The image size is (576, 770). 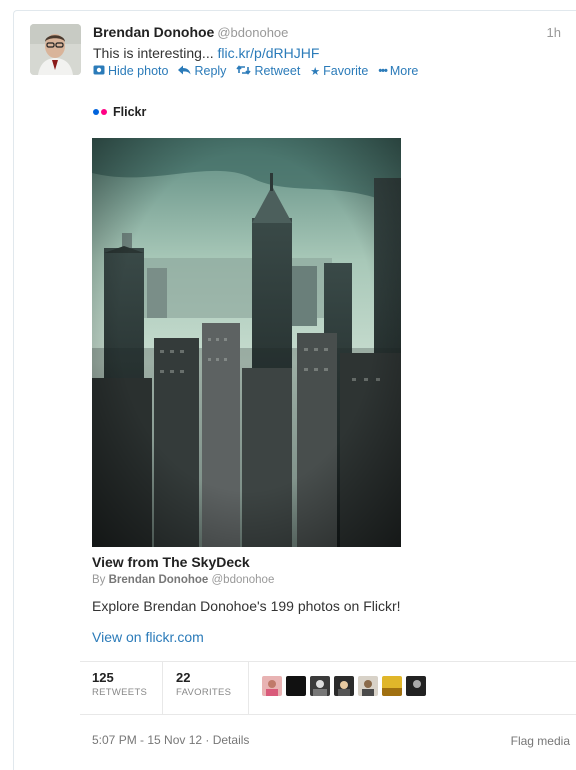 I want to click on retweets-stat: 125 RETWEETS, so click(x=119, y=684).